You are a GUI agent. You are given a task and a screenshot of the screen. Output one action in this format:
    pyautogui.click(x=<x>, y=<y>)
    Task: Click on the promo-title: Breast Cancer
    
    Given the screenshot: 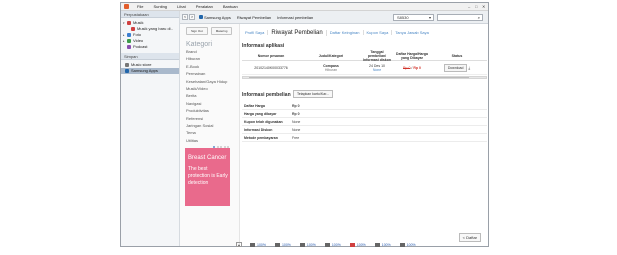 What is the action you would take?
    pyautogui.click(x=207, y=158)
    